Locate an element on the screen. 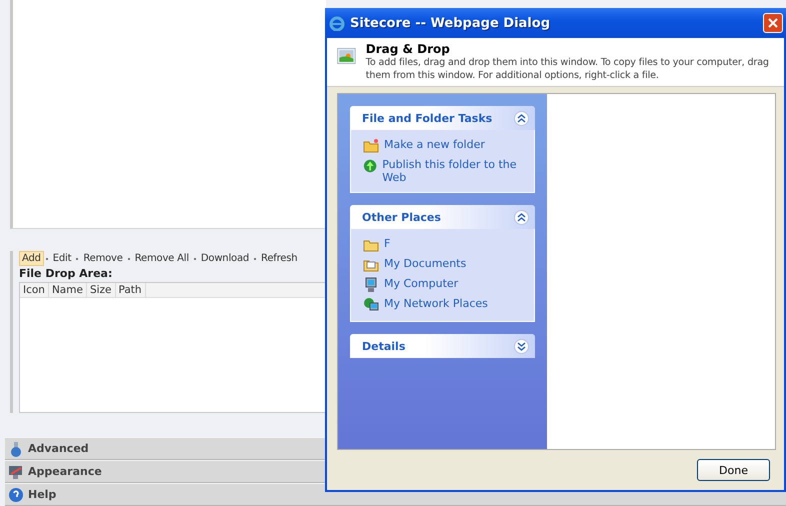  panel-title: File and Folder Tasks is located at coordinates (427, 118).